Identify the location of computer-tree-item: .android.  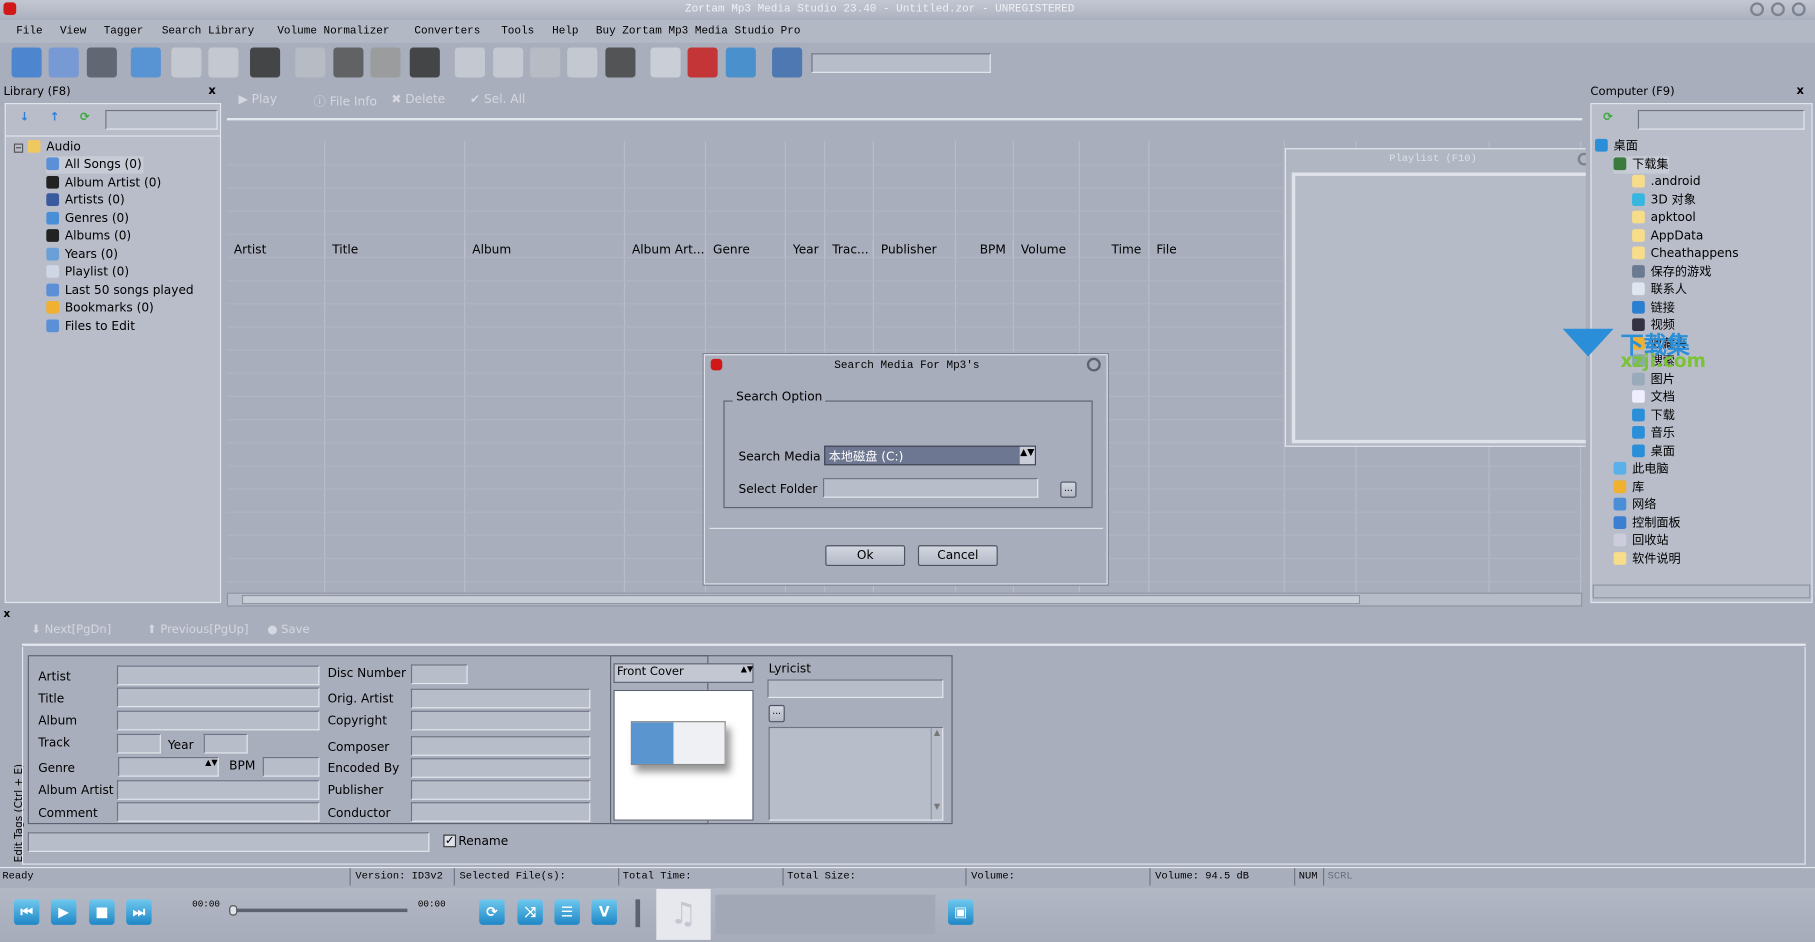
(1666, 182).